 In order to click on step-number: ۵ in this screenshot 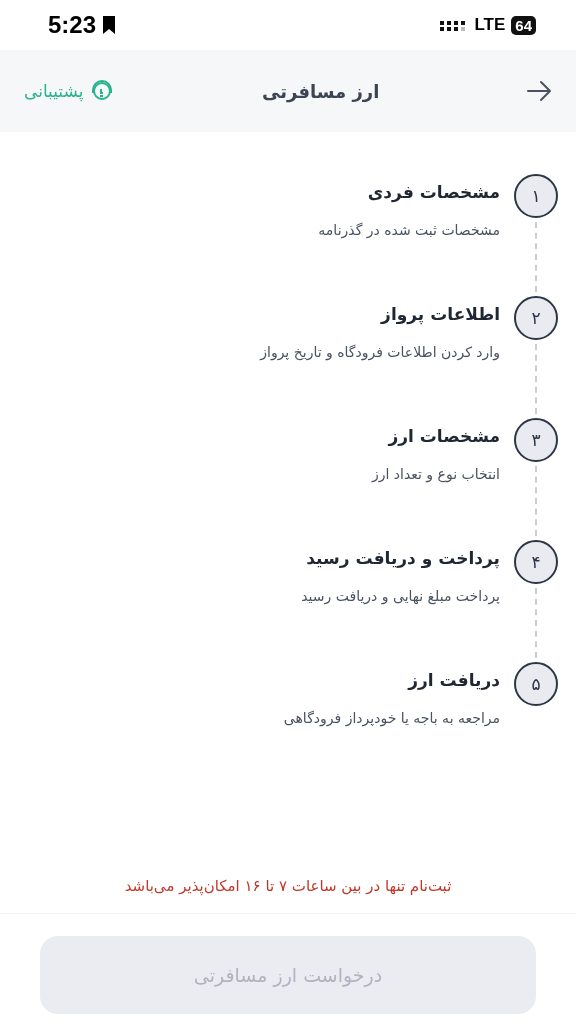, I will do `click(536, 684)`.